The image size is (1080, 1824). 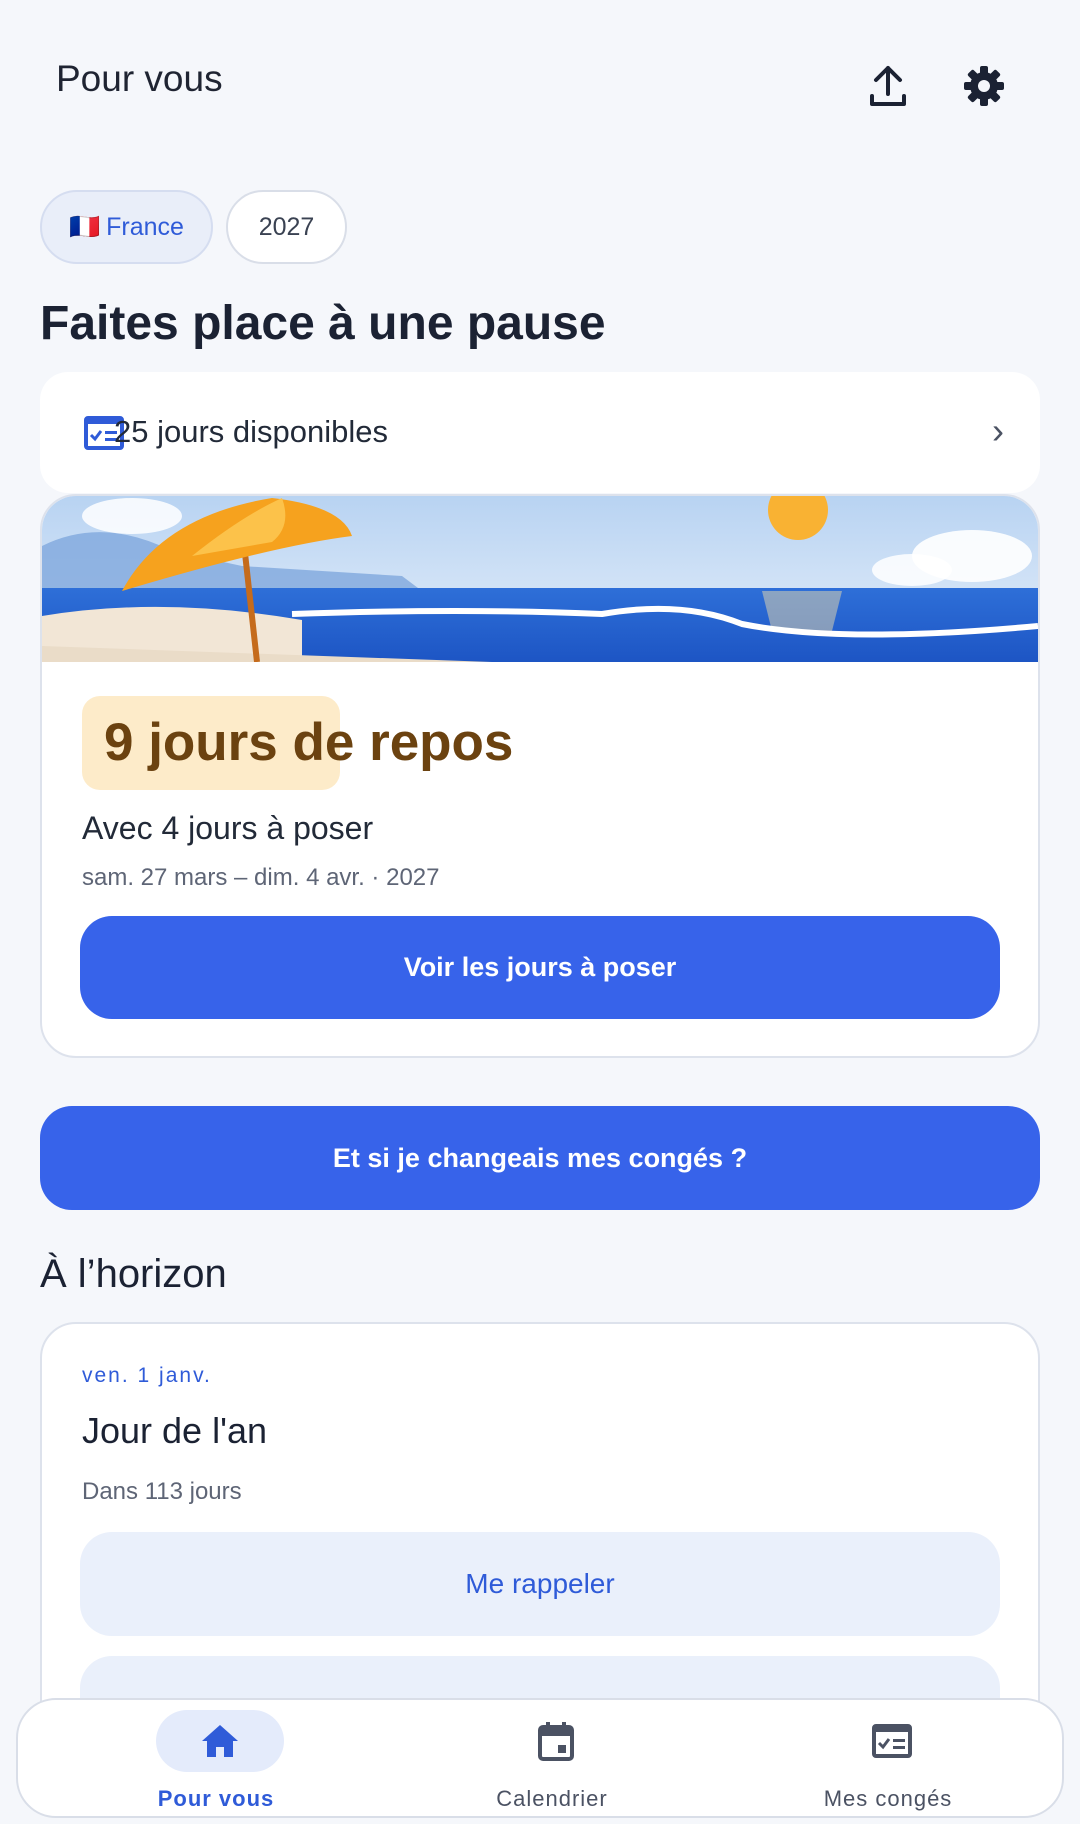 I want to click on rest-days-badge: 9 jours de repos, so click(x=297, y=743).